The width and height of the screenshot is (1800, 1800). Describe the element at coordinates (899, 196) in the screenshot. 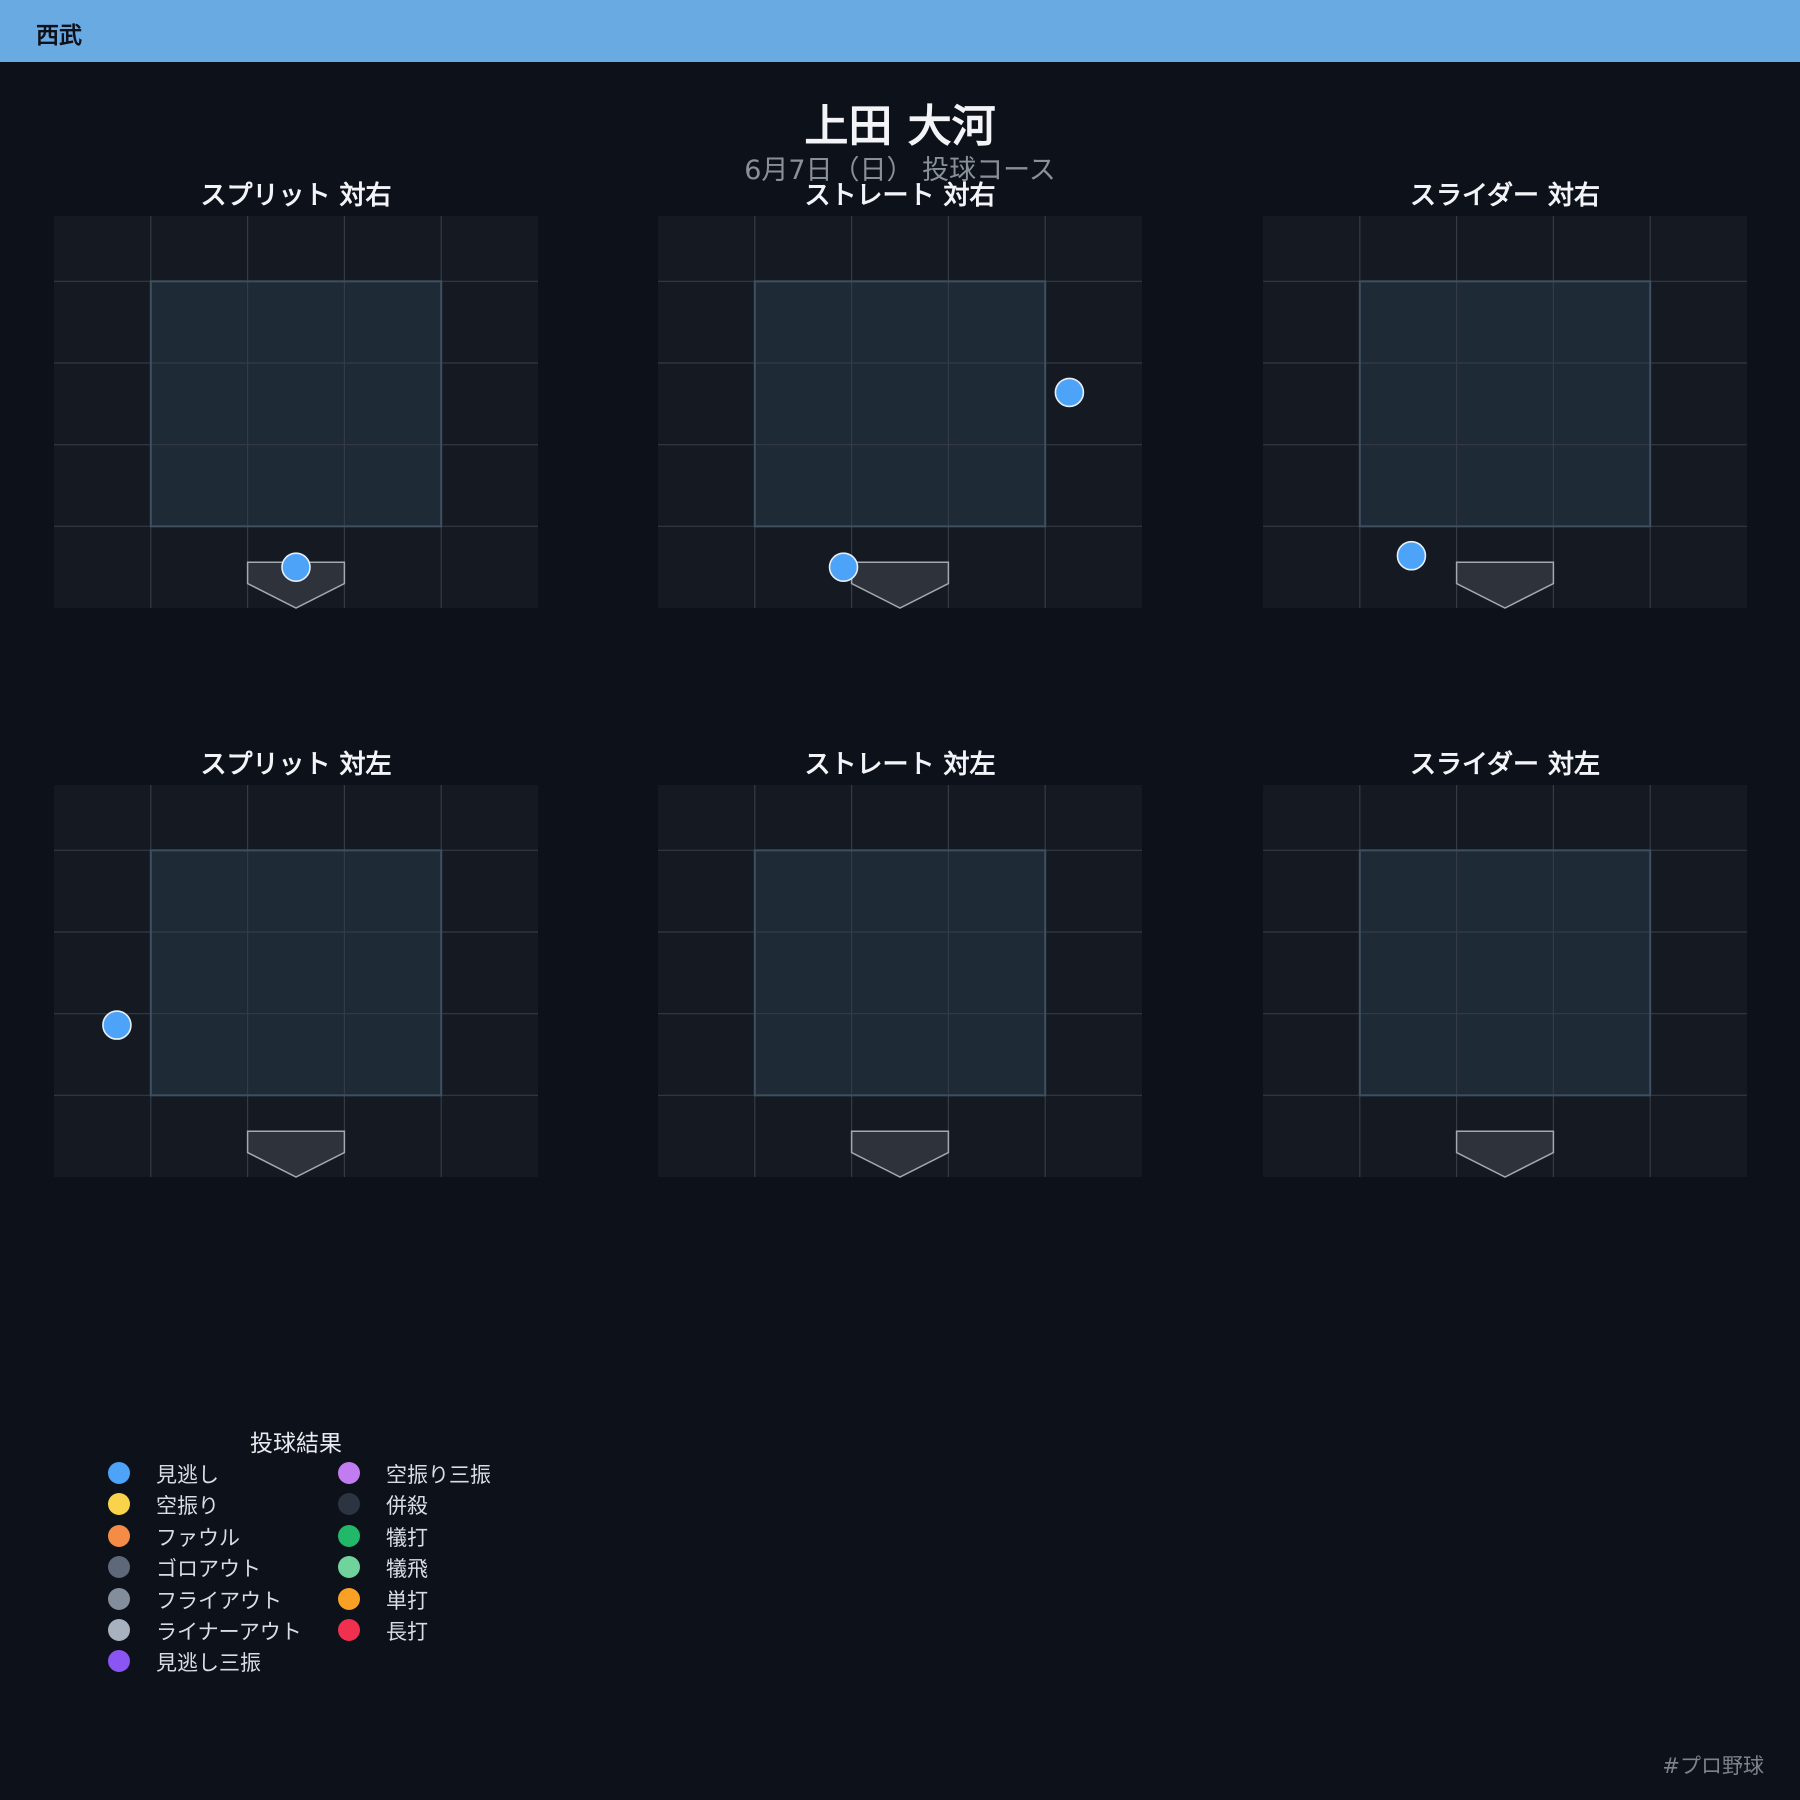

I see `panel-title: ストレート 対右` at that location.